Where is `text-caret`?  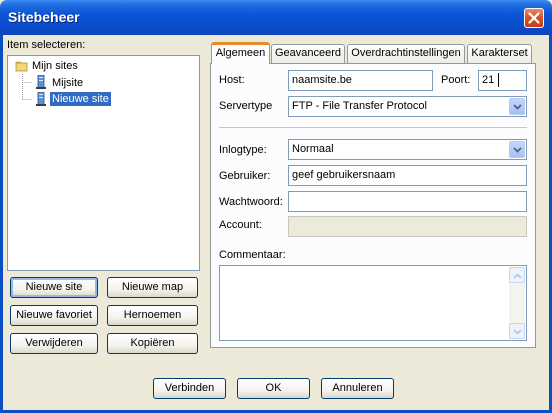
text-caret is located at coordinates (498, 80).